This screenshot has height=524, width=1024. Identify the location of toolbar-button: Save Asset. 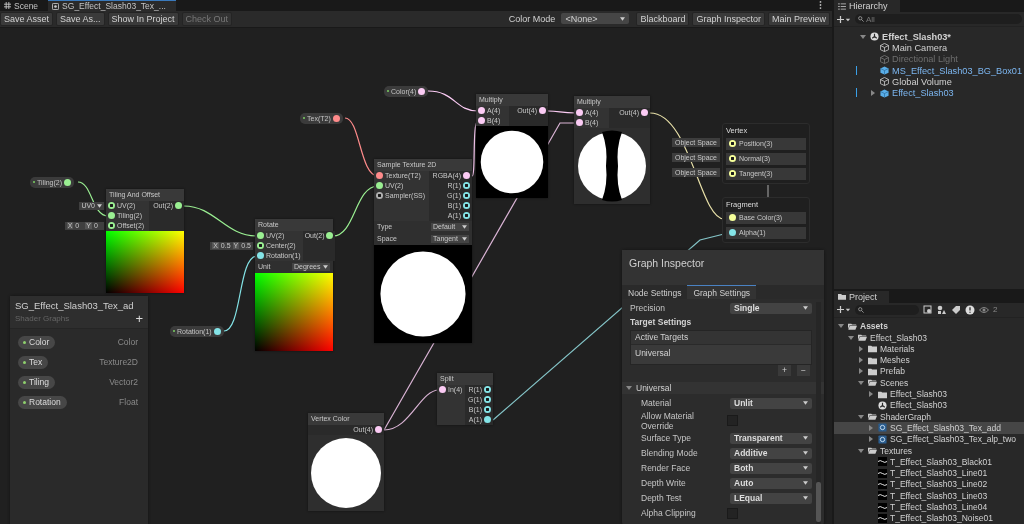
(27, 19).